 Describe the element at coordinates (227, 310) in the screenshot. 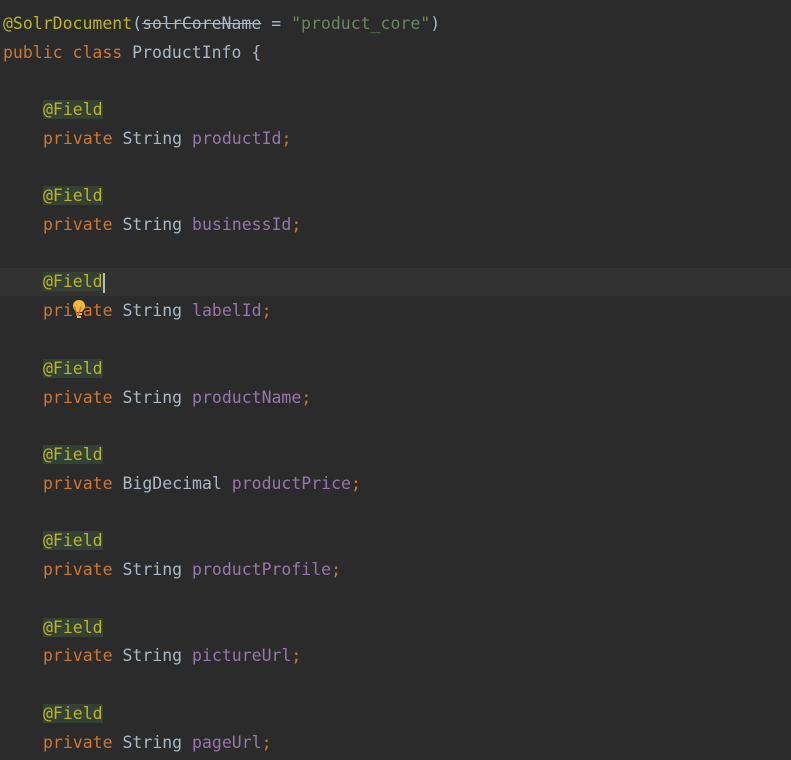

I see `field-name: labelId` at that location.